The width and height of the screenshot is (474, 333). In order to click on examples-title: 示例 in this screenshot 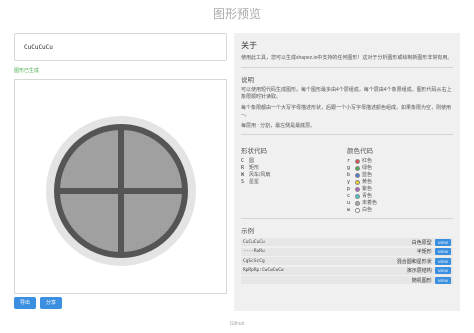, I will do `click(247, 231)`.